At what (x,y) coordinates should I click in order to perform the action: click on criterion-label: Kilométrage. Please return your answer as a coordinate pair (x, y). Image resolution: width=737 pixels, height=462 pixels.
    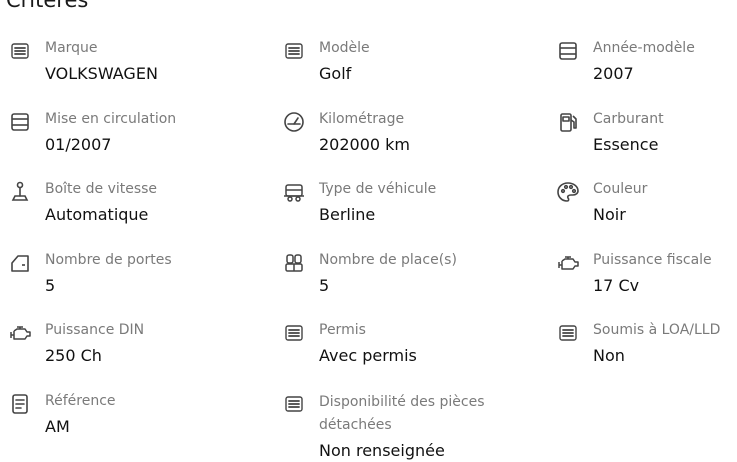
    Looking at the image, I should click on (362, 119).